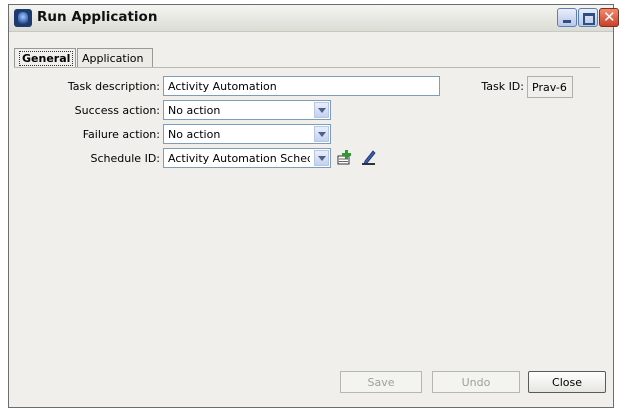 This screenshot has height=412, width=619. Describe the element at coordinates (121, 134) in the screenshot. I see `failure-action-label: Failure action:` at that location.